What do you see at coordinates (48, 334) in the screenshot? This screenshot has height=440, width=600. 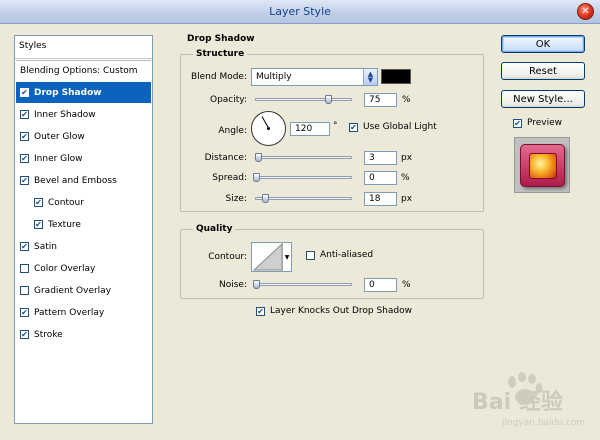 I see `styles-item-label: Stroke` at bounding box center [48, 334].